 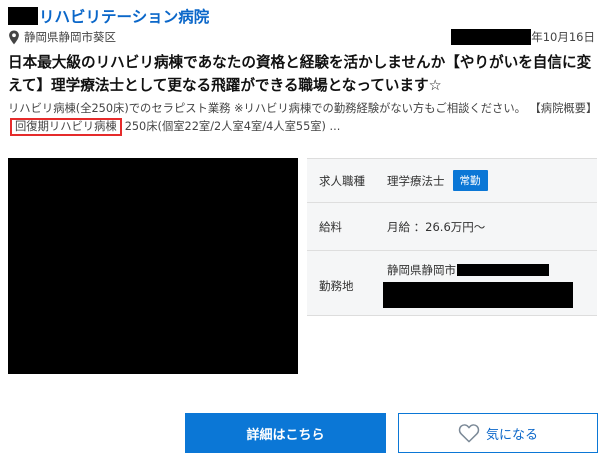 I want to click on favorite-label: 気になる, so click(x=511, y=435).